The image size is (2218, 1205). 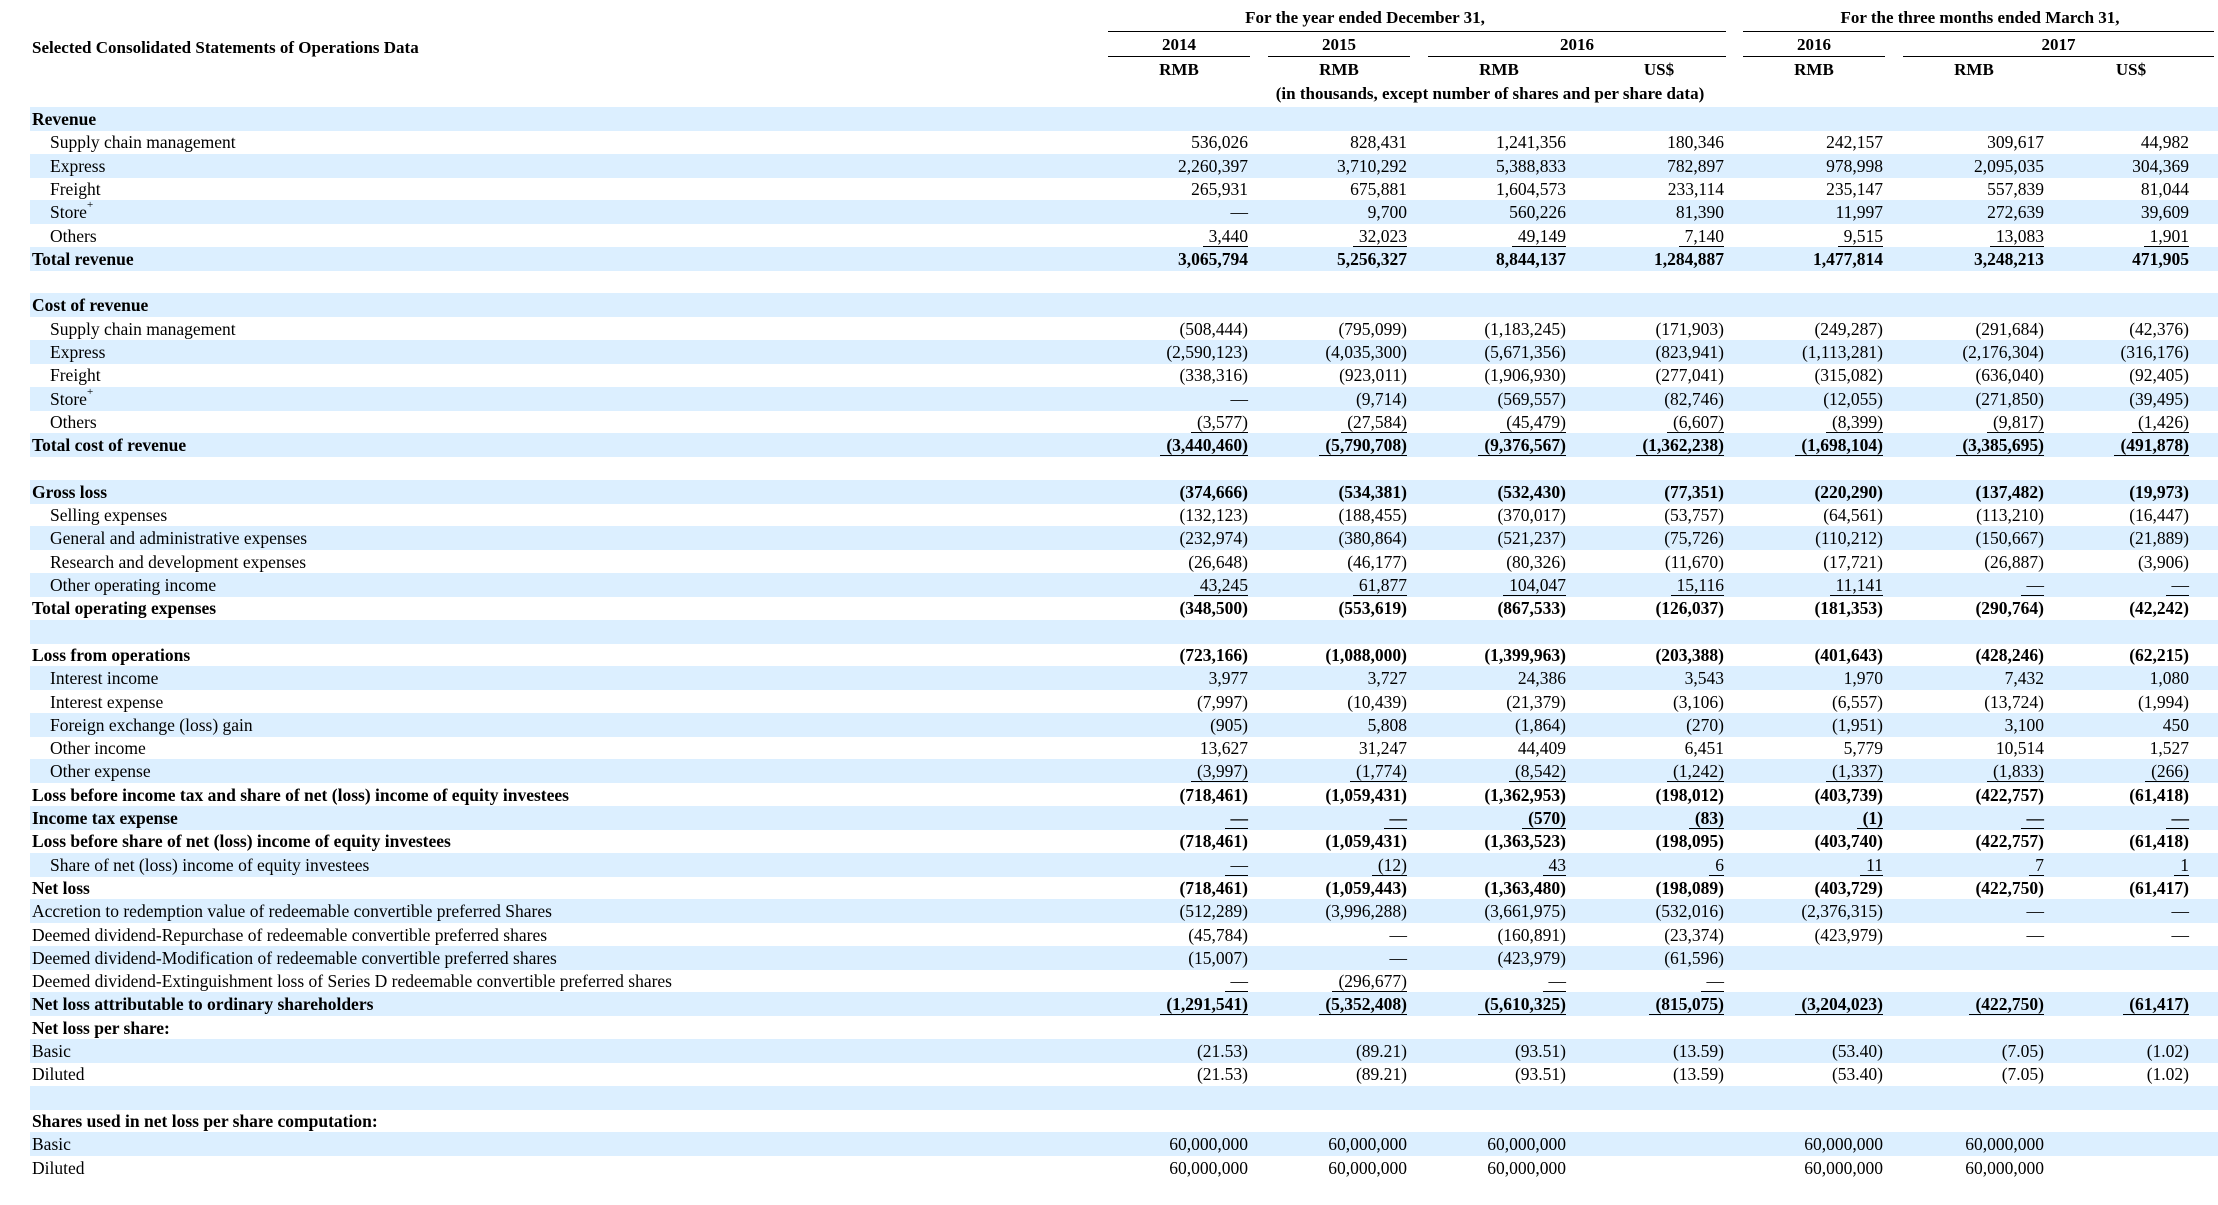 What do you see at coordinates (1213, 654) in the screenshot?
I see `value-text: (723,166)` at bounding box center [1213, 654].